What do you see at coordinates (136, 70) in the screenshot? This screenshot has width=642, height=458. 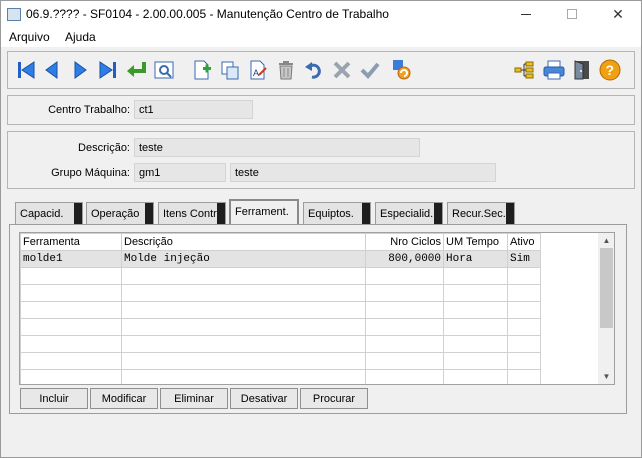 I see `go-to-icon` at bounding box center [136, 70].